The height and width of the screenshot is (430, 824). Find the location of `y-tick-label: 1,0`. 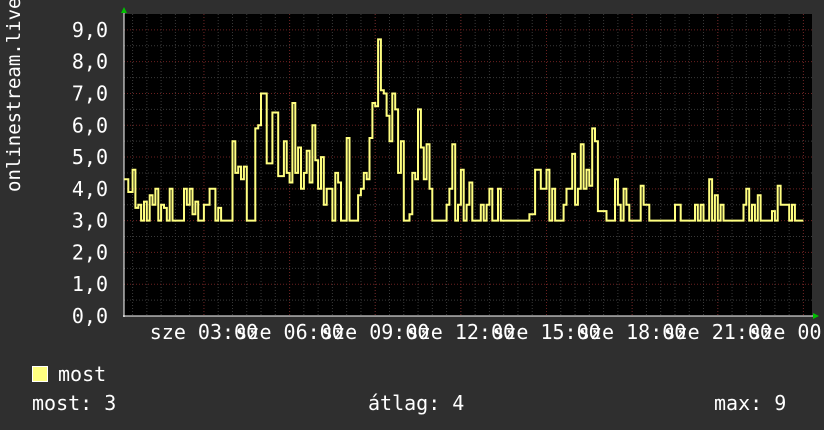

y-tick-label: 1,0 is located at coordinates (90, 284).